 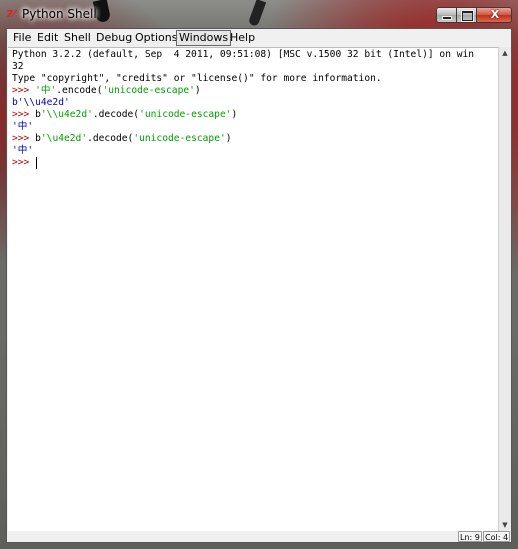 What do you see at coordinates (447, 18) in the screenshot?
I see `minimize-icon` at bounding box center [447, 18].